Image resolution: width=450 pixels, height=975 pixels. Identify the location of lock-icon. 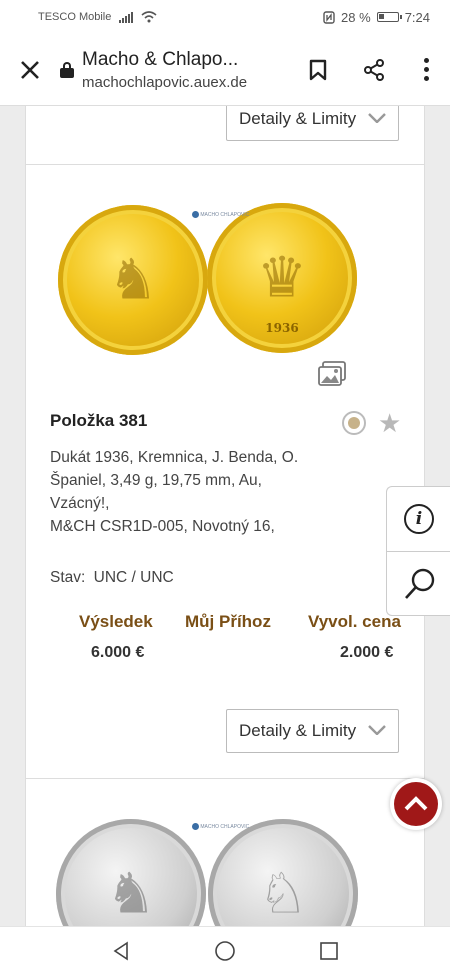
(67, 69).